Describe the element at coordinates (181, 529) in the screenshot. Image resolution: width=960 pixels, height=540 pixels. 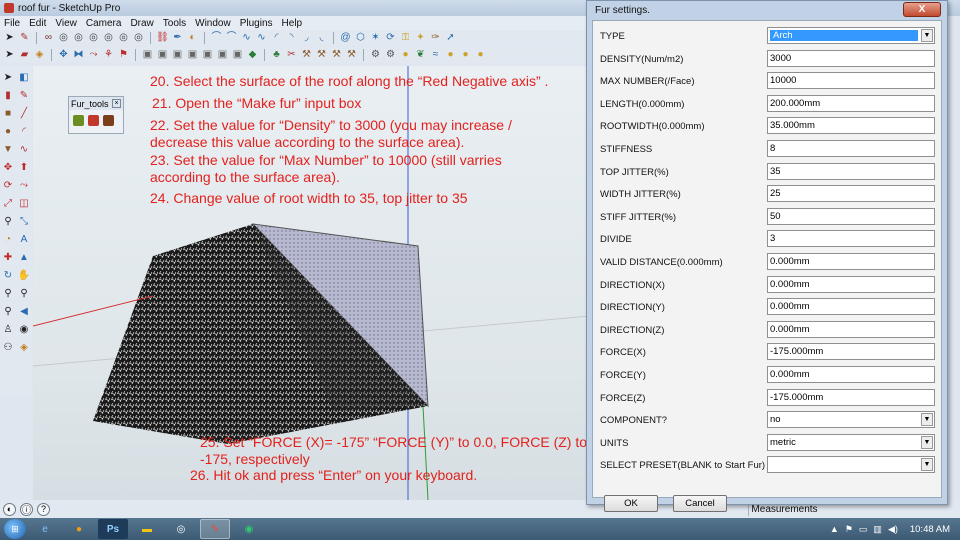
I see `taskbar-app-icon: ◎` at that location.